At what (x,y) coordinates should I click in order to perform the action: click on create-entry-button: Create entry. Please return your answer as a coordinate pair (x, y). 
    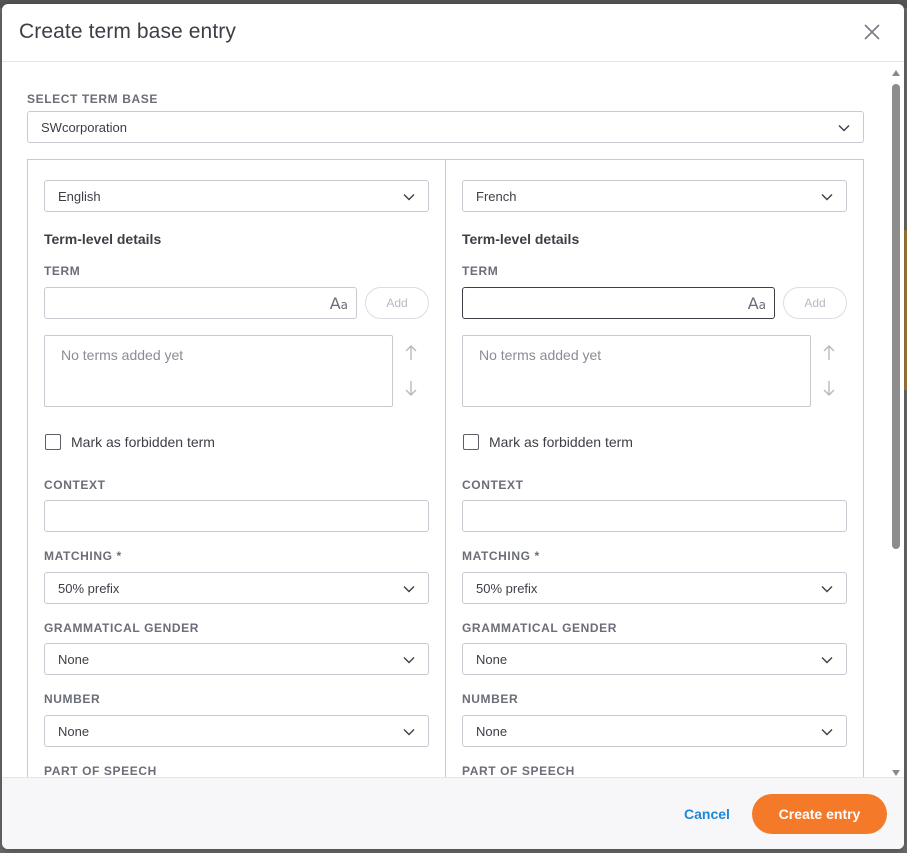
    Looking at the image, I should click on (819, 814).